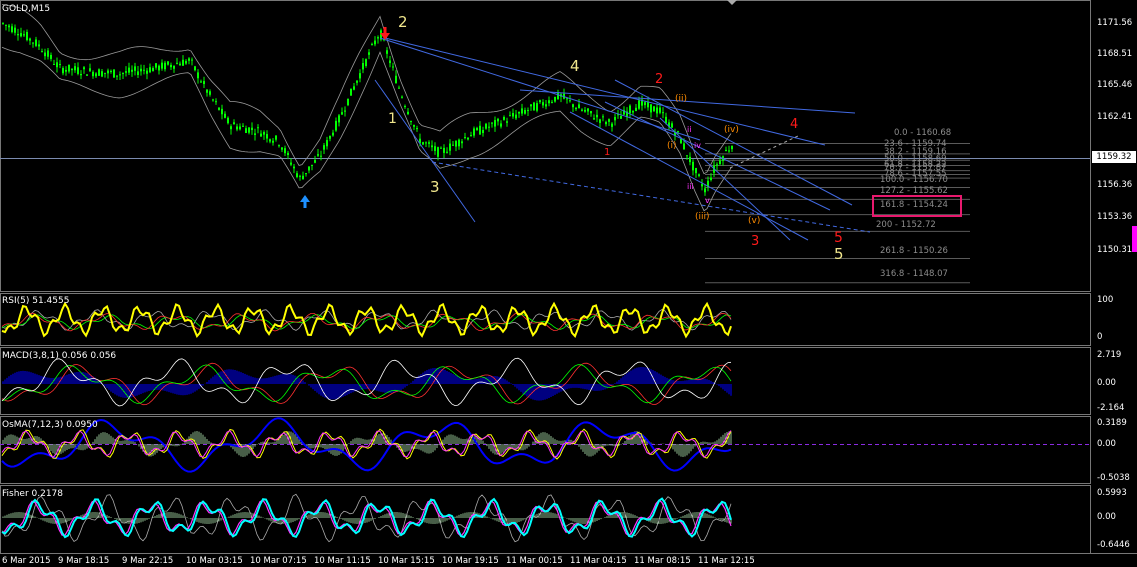  Describe the element at coordinates (342, 561) in the screenshot. I see `time-axis-label: 10 Mar 11:15` at that location.